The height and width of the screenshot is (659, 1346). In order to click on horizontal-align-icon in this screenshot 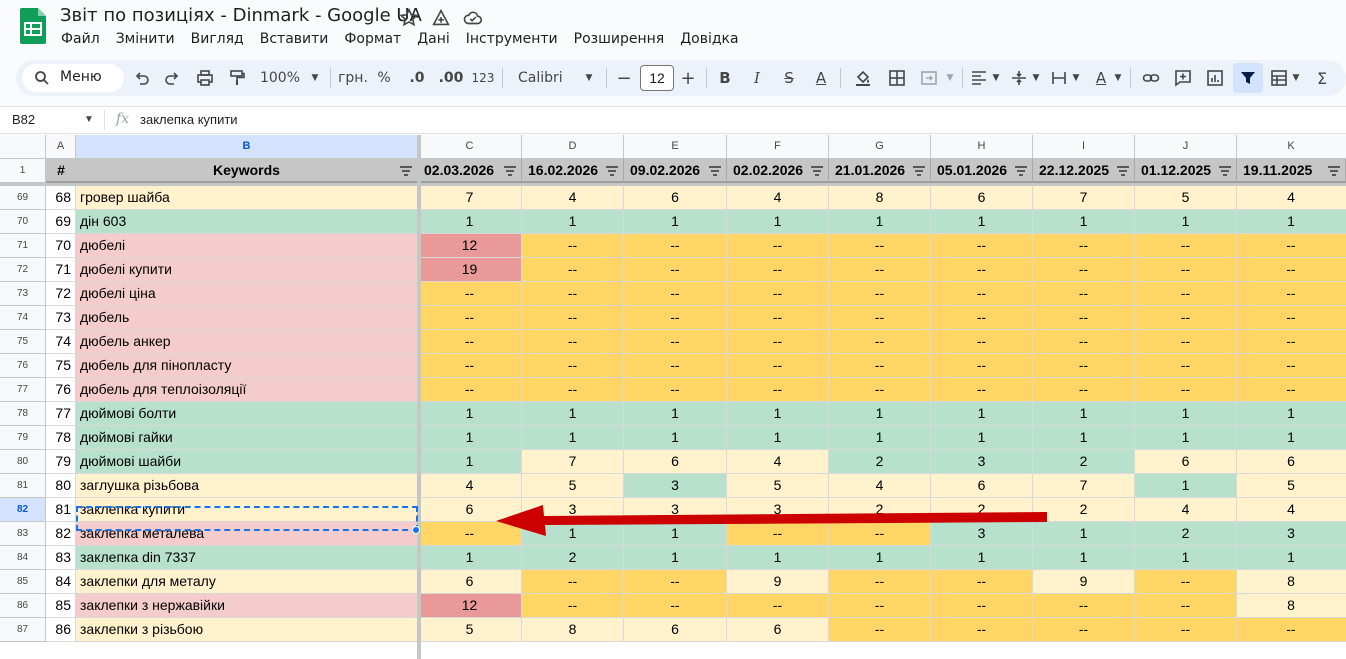, I will do `click(979, 78)`.